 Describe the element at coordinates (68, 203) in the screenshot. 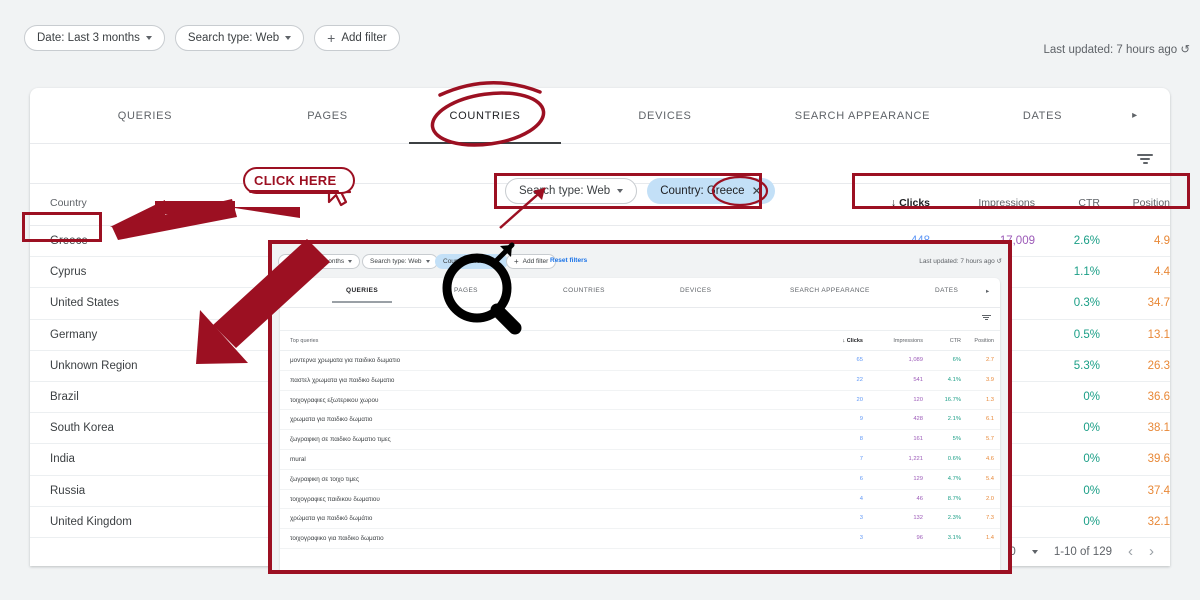

I see `column-header-country: Country` at that location.